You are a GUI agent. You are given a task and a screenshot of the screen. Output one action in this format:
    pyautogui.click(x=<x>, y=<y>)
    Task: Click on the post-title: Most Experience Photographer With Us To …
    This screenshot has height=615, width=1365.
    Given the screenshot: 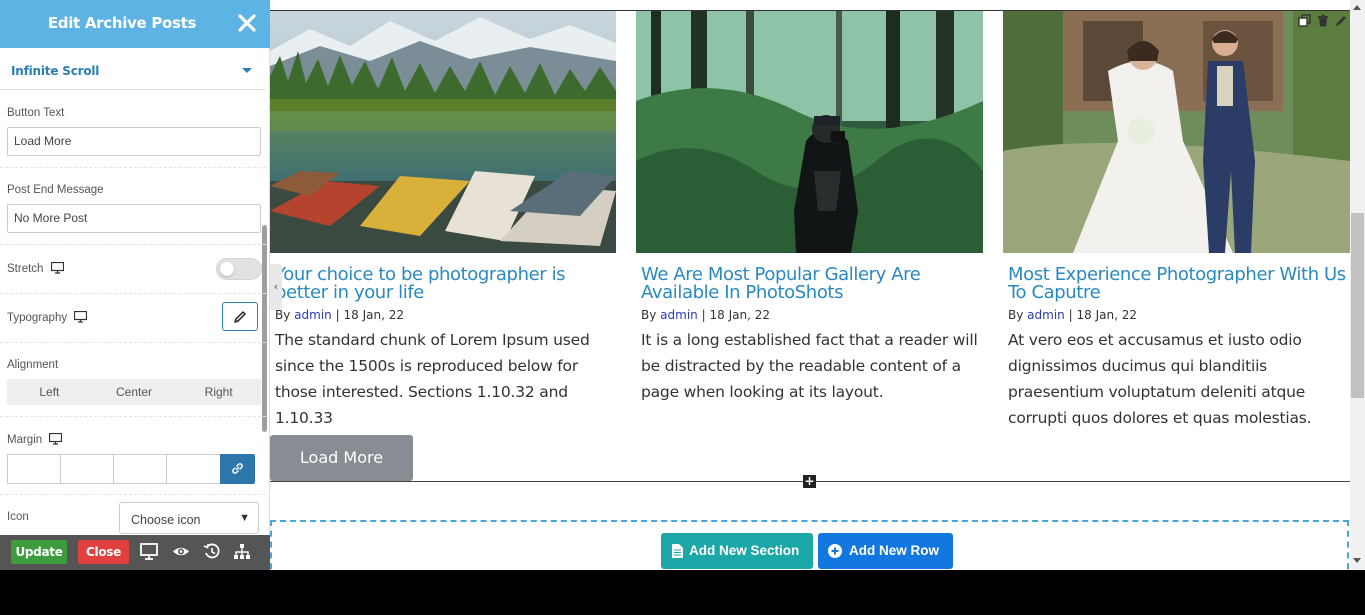 What is the action you would take?
    pyautogui.click(x=1180, y=284)
    